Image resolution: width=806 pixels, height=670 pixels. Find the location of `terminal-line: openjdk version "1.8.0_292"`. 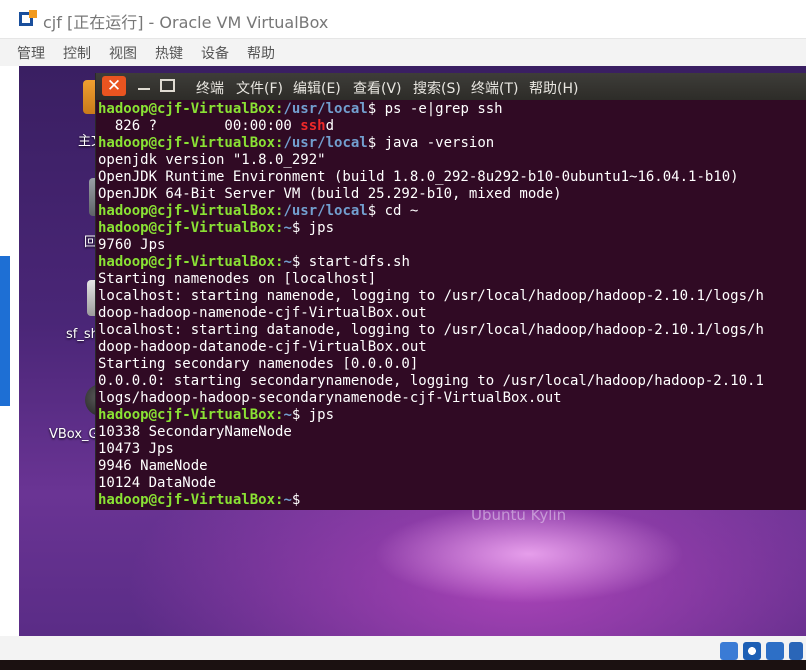

terminal-line: openjdk version "1.8.0_292" is located at coordinates (452, 160).